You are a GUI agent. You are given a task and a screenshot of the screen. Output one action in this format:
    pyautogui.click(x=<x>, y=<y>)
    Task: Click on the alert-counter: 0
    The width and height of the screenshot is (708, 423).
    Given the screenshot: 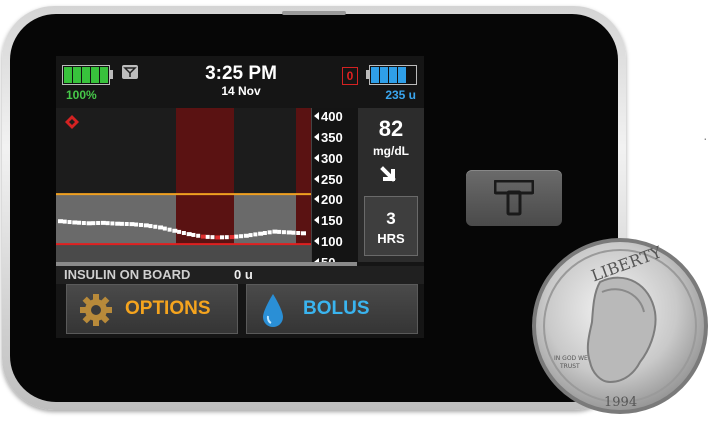 What is the action you would take?
    pyautogui.click(x=350, y=76)
    